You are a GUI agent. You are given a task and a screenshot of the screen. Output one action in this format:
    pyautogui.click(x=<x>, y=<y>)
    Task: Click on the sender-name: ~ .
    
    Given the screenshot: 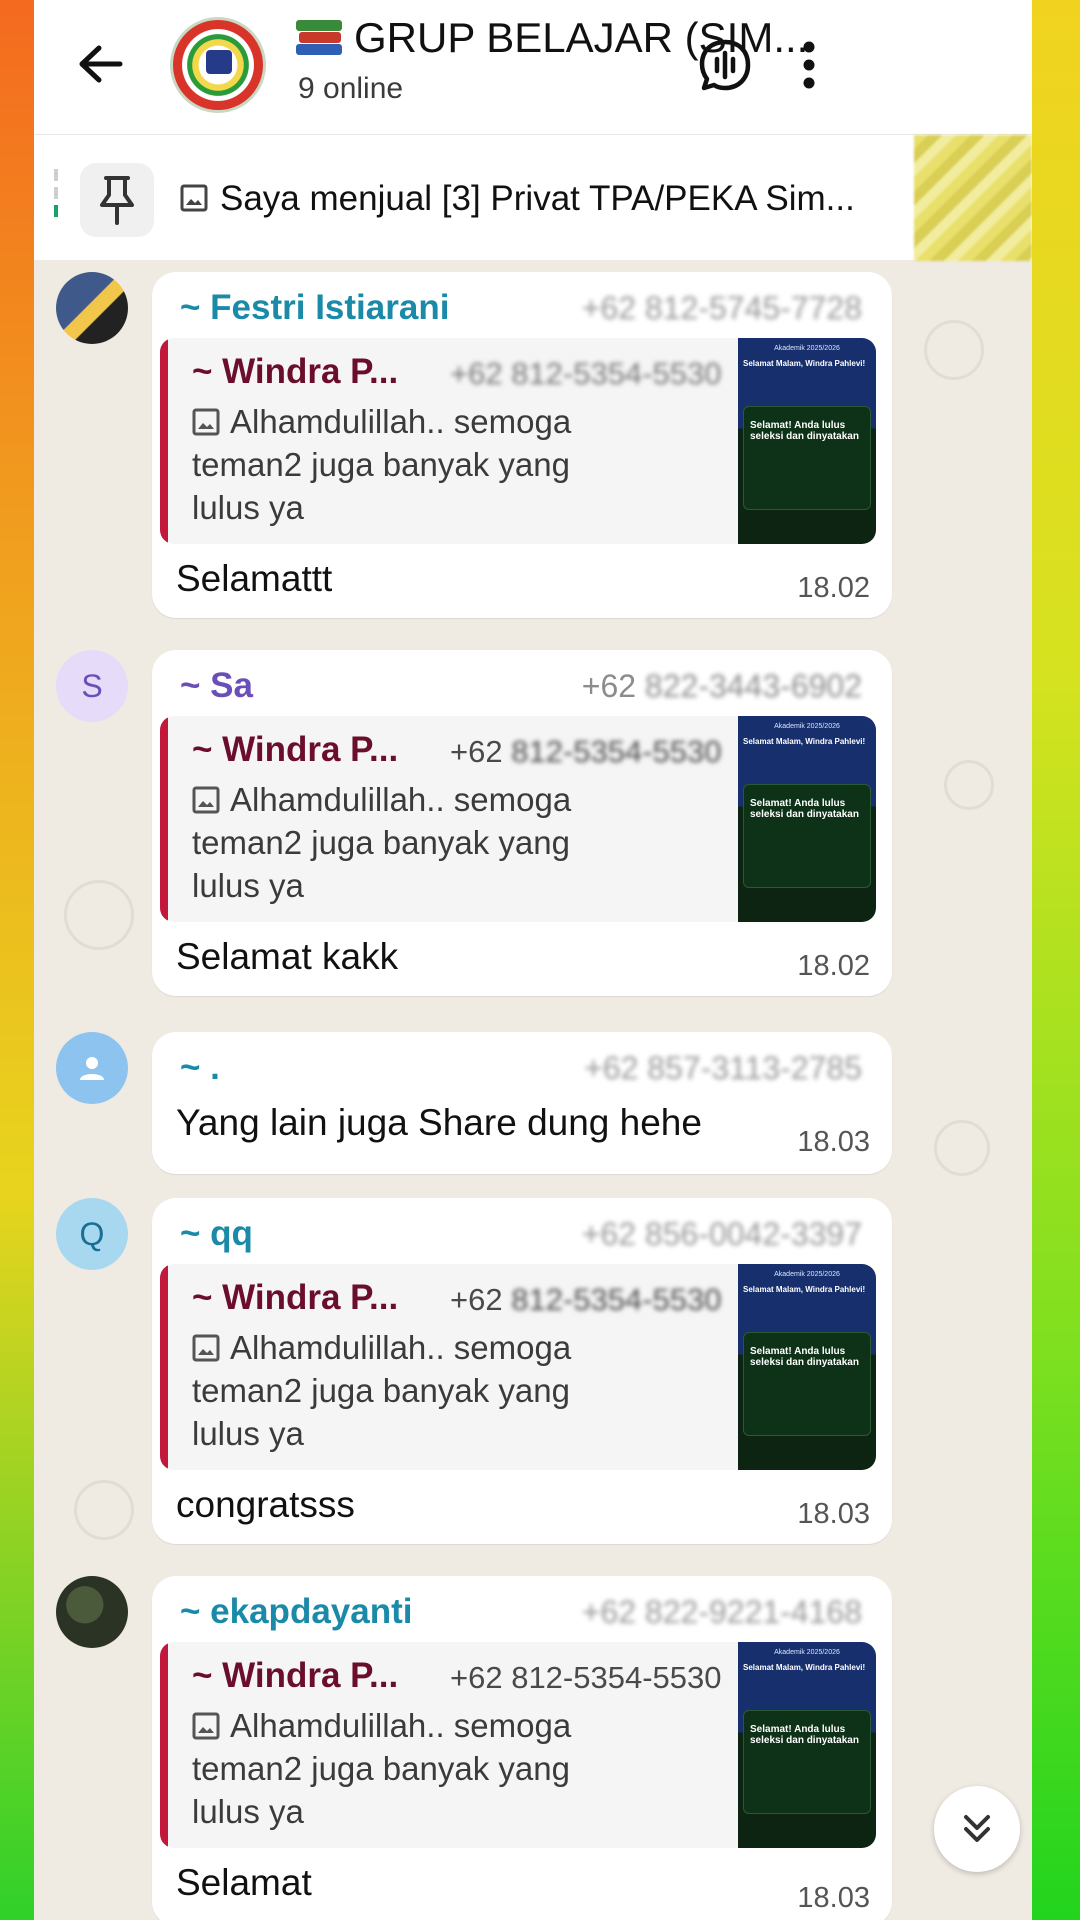 What is the action you would take?
    pyautogui.click(x=200, y=1068)
    